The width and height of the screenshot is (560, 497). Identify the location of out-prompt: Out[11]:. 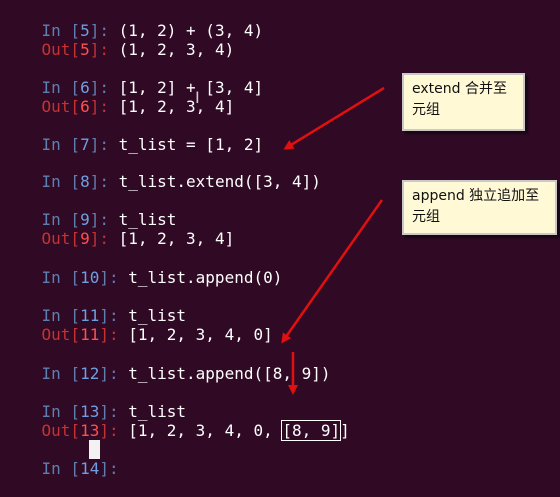
(85, 334).